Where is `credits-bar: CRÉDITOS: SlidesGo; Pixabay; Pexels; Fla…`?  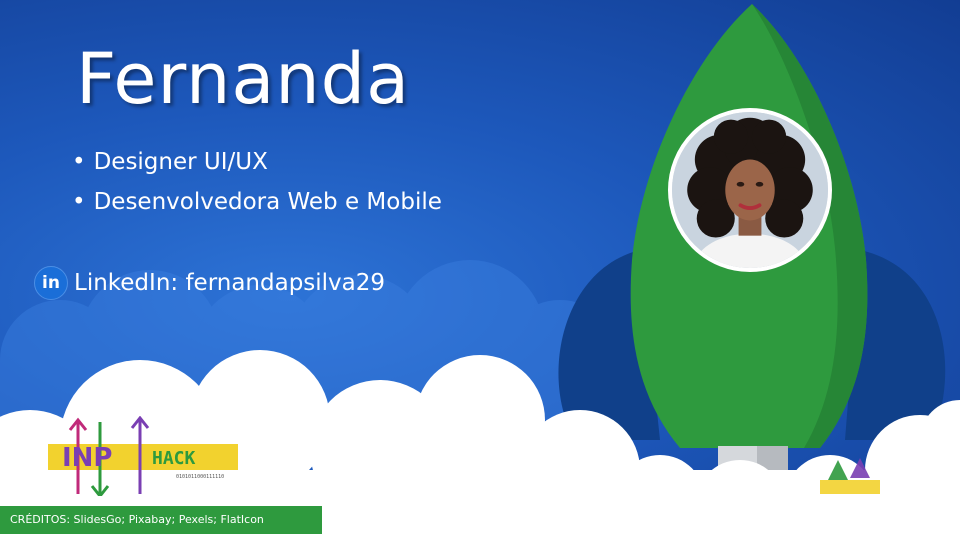
credits-bar: CRÉDITOS: SlidesGo; Pixabay; Pexels; Fla… is located at coordinates (161, 520).